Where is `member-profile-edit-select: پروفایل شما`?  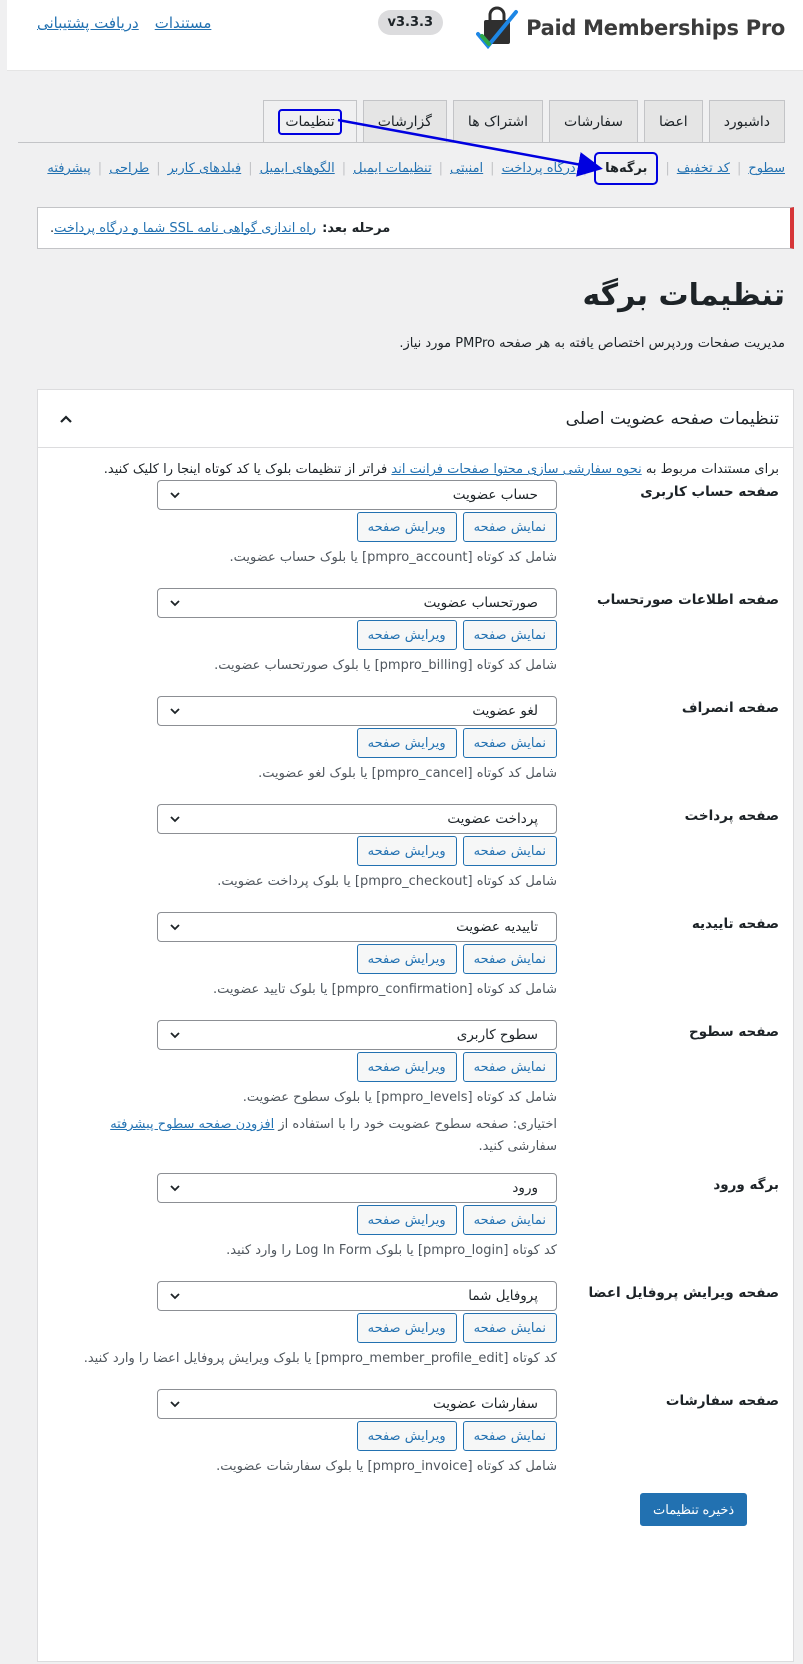 member-profile-edit-select: پروفایل شما is located at coordinates (357, 1296).